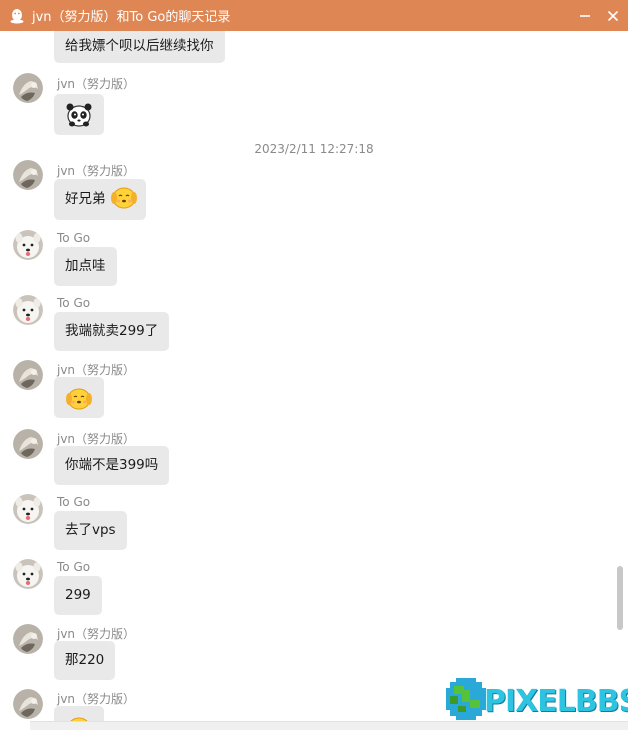 The width and height of the screenshot is (628, 730). Describe the element at coordinates (599, 15) in the screenshot. I see `window-controls` at that location.